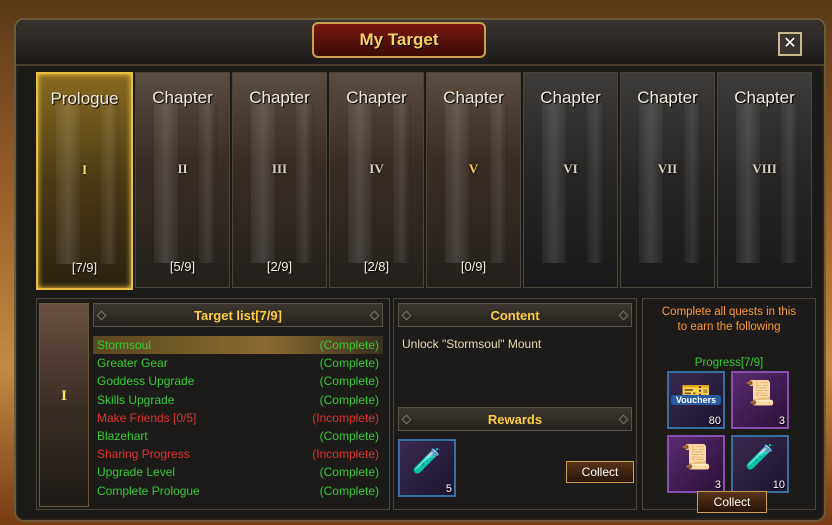  Describe the element at coordinates (238, 472) in the screenshot. I see `target-row: Upgrade Level (Complete)` at that location.